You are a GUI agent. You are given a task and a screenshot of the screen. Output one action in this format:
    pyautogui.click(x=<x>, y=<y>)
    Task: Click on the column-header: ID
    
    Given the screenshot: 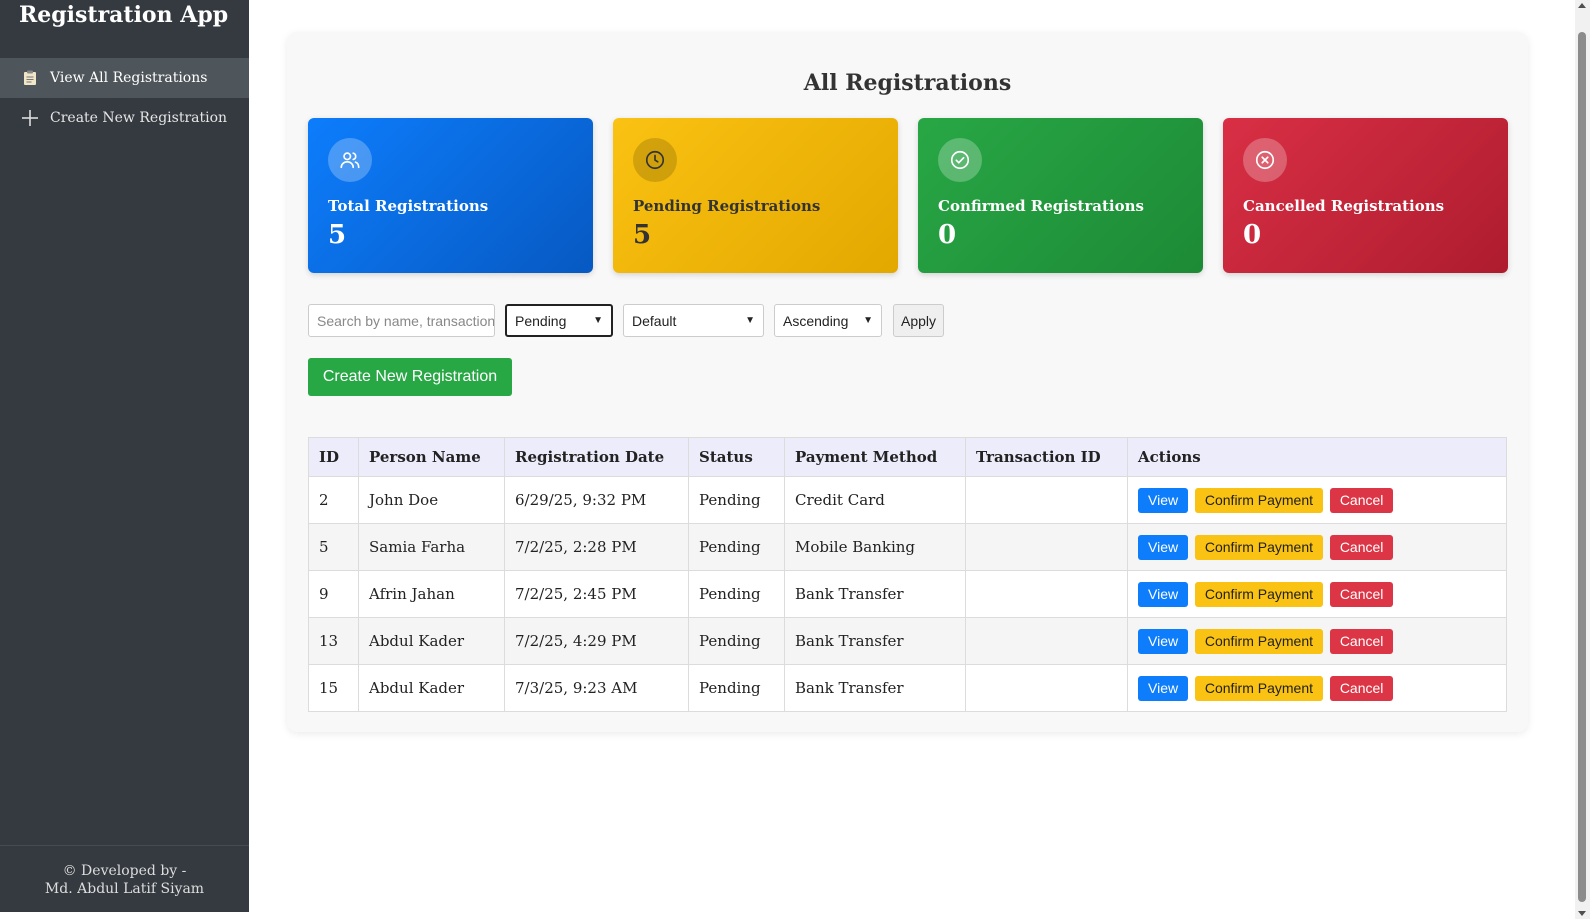 What is the action you would take?
    pyautogui.click(x=333, y=457)
    